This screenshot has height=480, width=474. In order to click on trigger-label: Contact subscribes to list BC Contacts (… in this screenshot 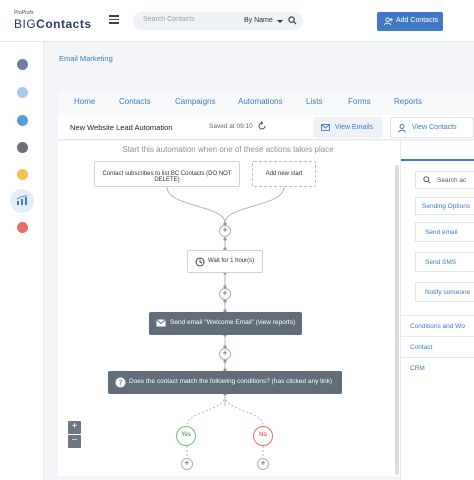, I will do `click(167, 177)`.